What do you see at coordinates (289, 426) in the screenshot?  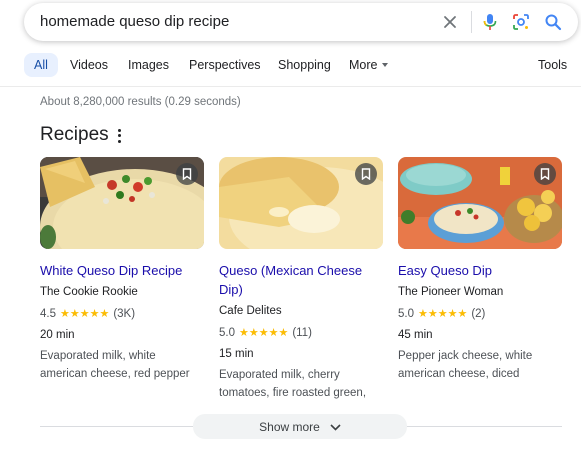 I see `show-more-label: Show more` at bounding box center [289, 426].